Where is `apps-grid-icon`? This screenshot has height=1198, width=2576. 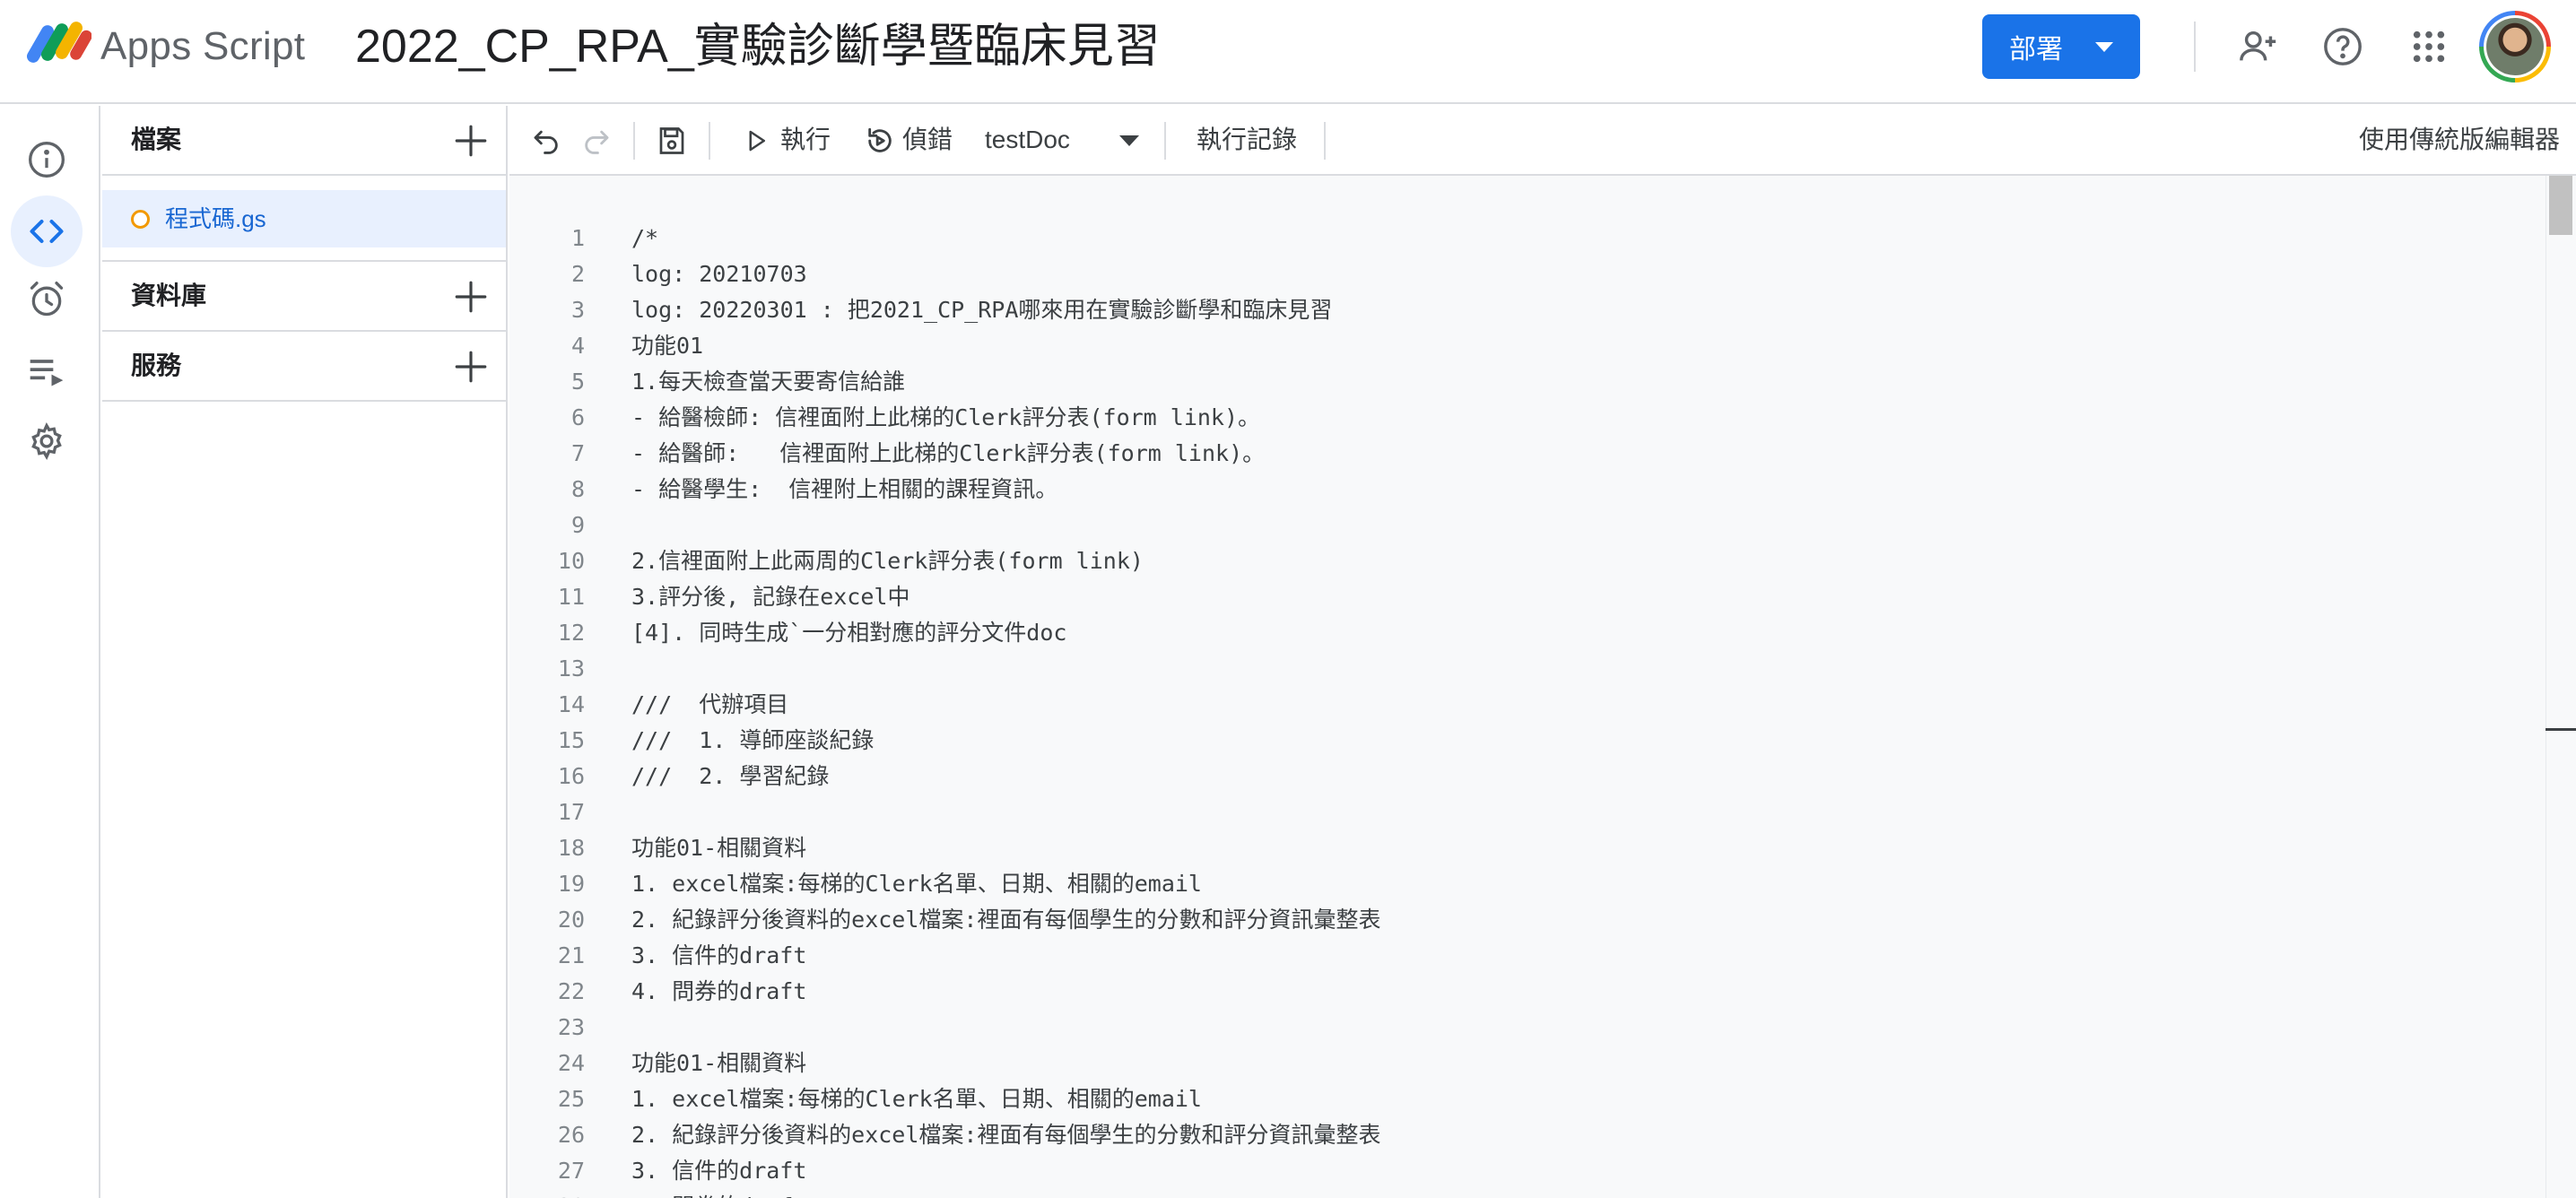 apps-grid-icon is located at coordinates (2429, 47).